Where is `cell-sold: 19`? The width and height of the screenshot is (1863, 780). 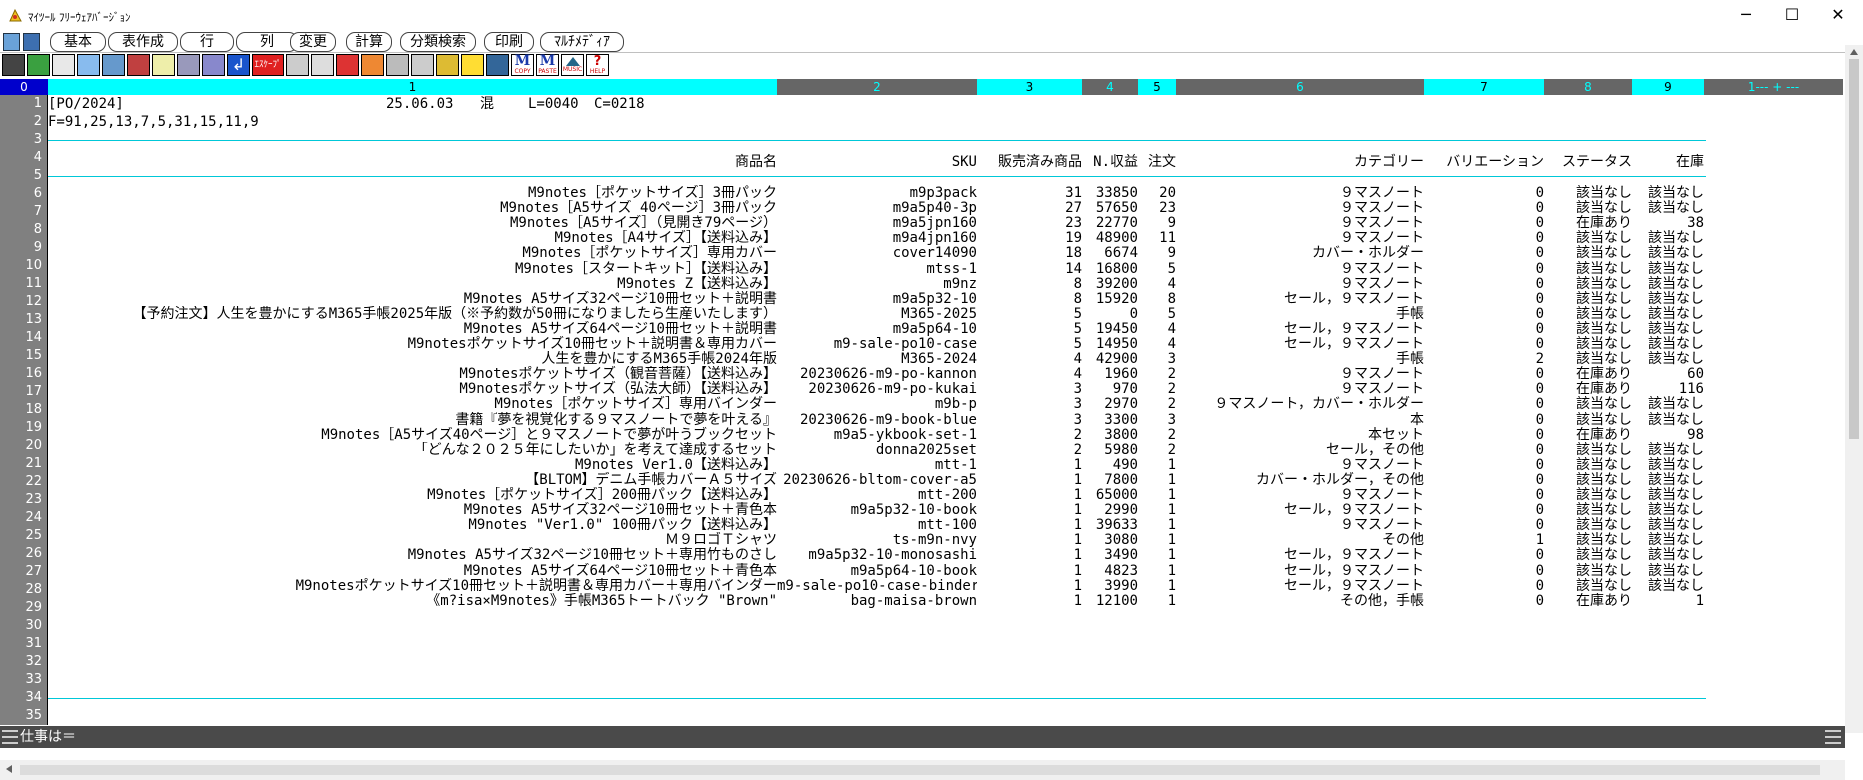 cell-sold: 19 is located at coordinates (1029, 238).